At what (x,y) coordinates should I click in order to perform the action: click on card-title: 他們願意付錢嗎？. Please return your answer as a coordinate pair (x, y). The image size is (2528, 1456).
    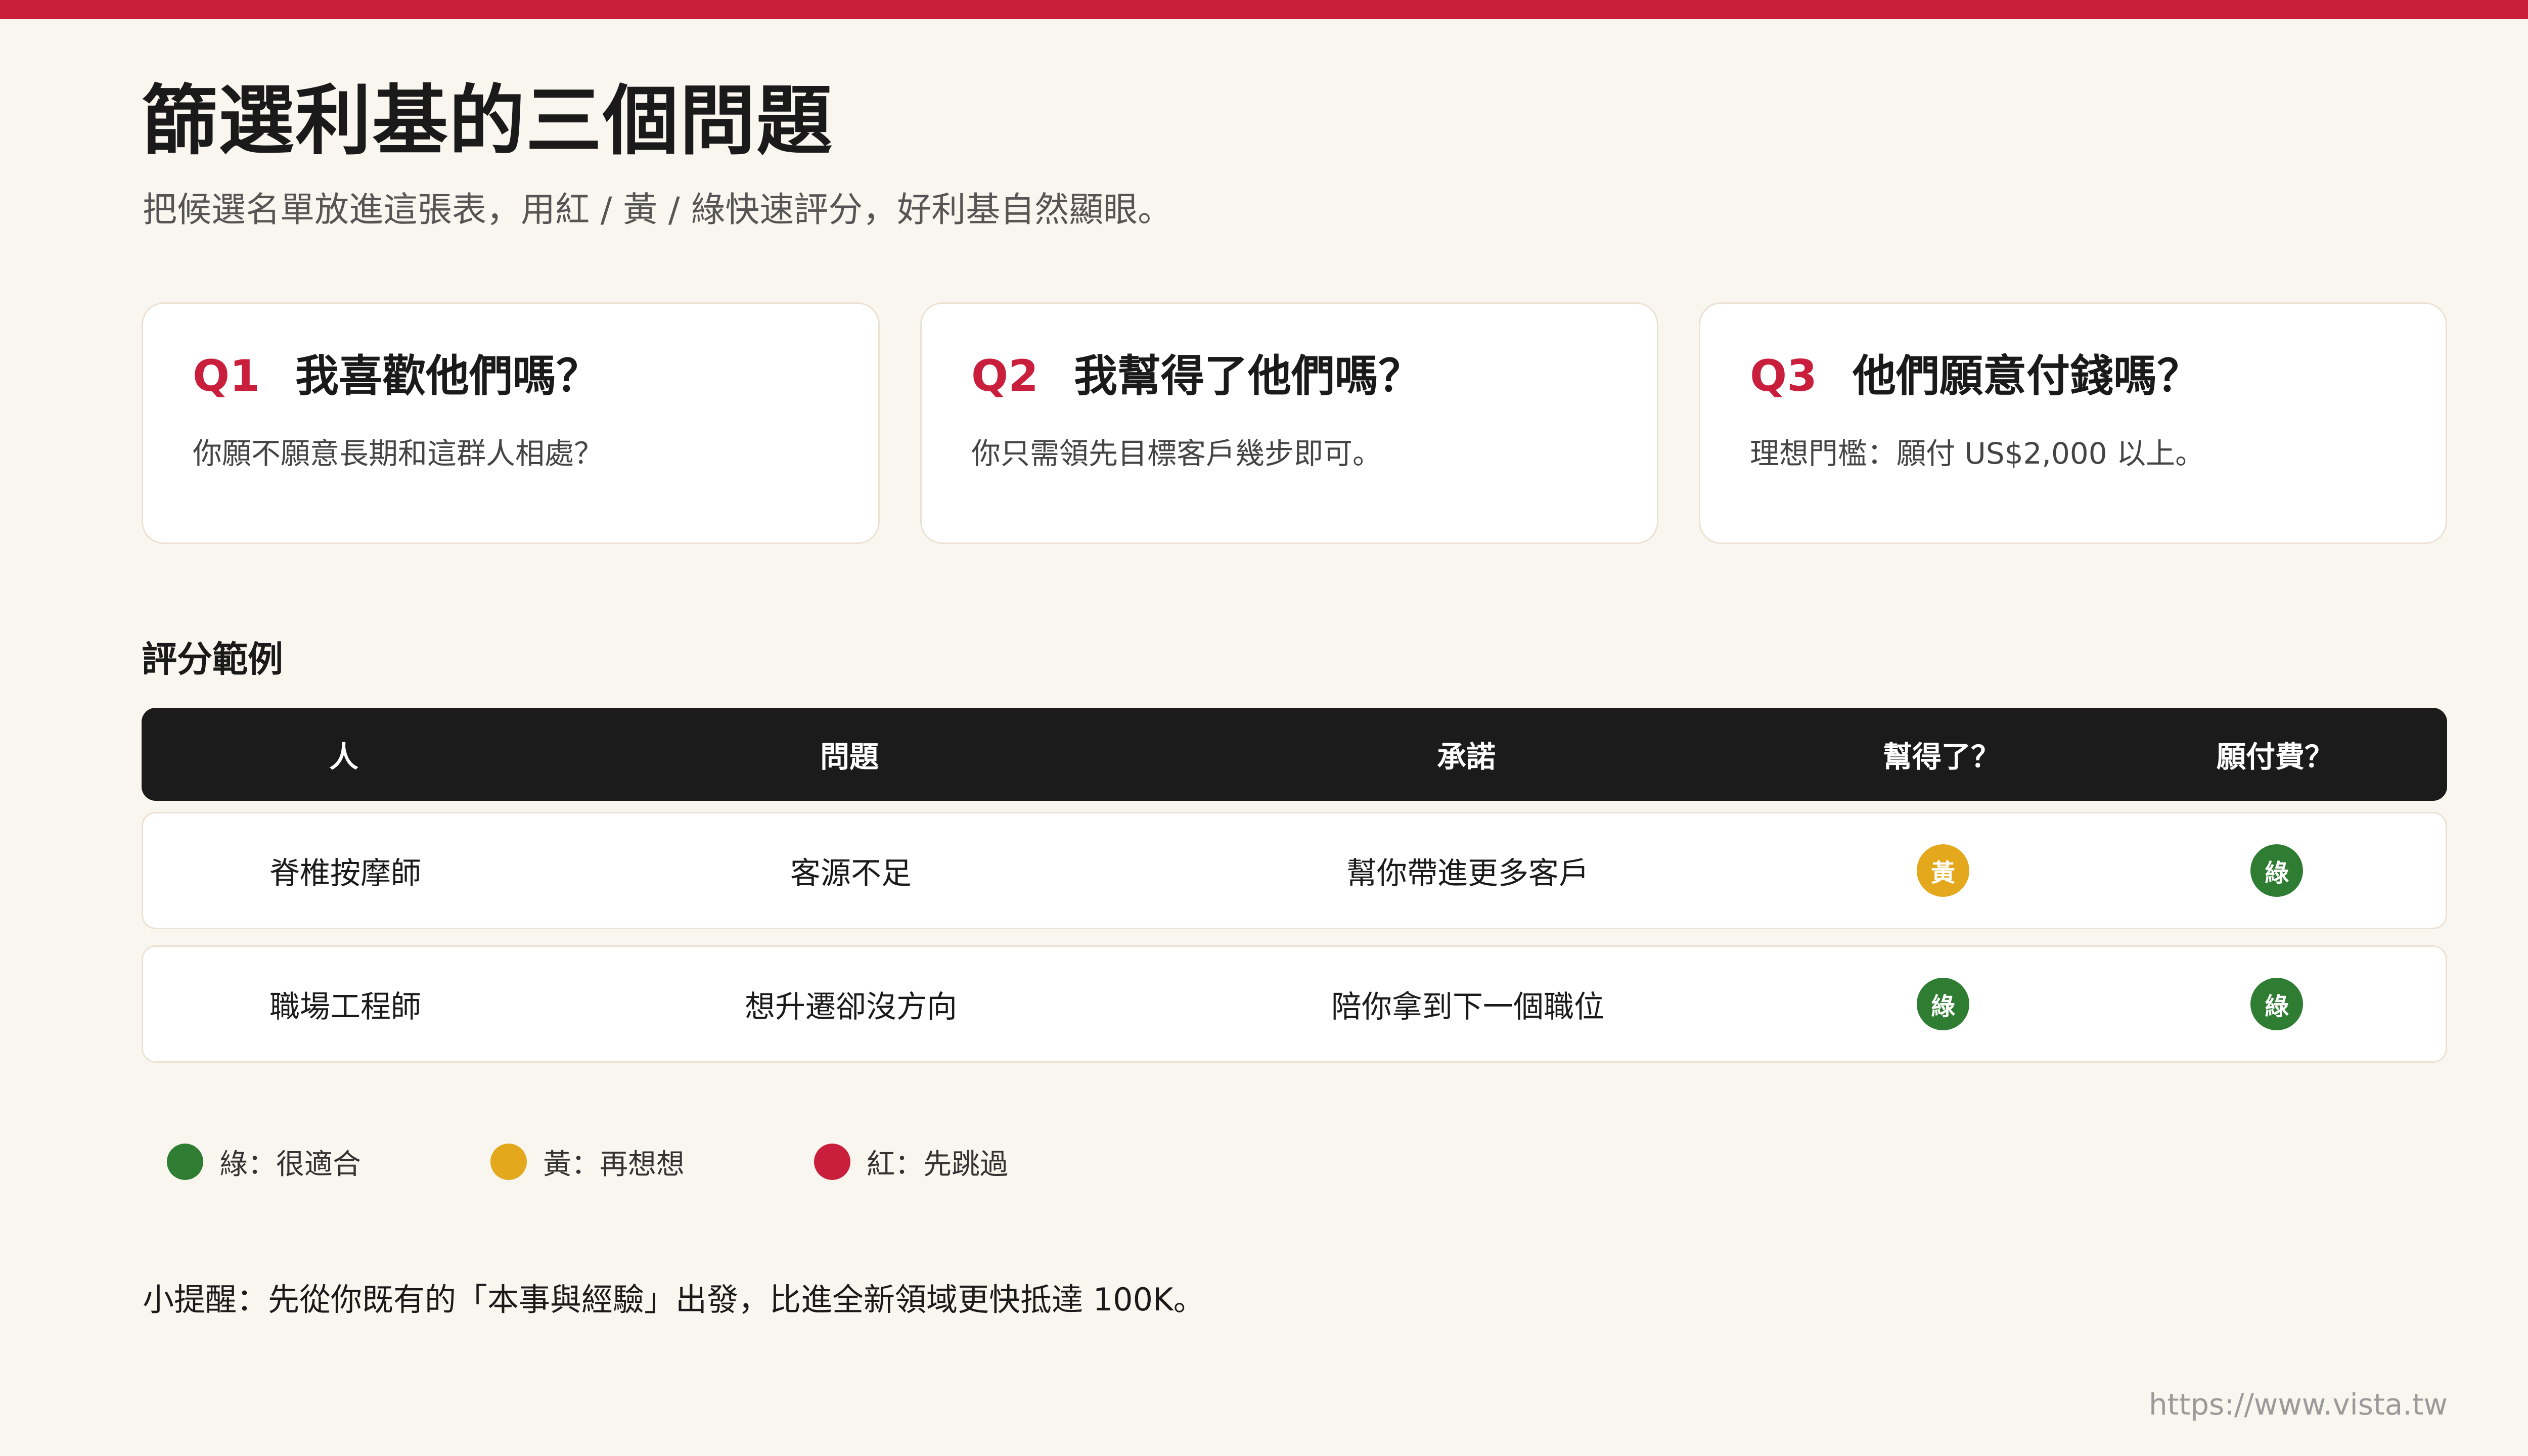
    Looking at the image, I should click on (2026, 376).